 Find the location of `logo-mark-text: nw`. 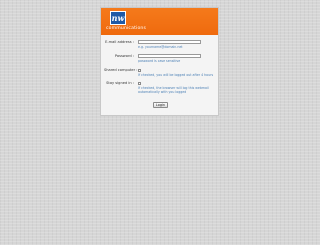

logo-mark-text: nw is located at coordinates (118, 18).